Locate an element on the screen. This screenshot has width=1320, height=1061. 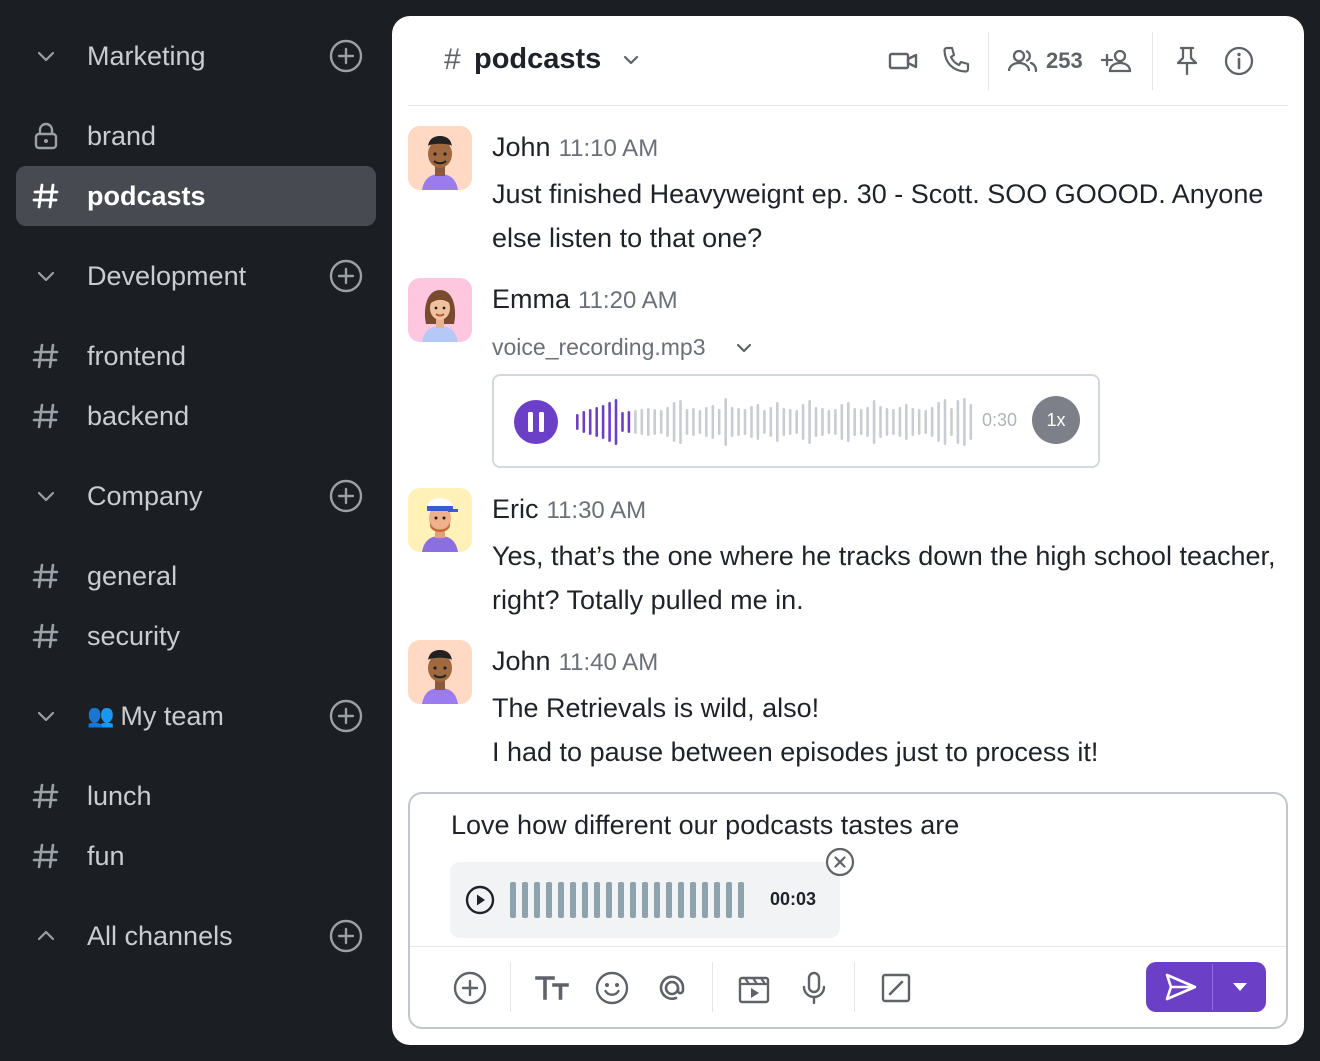
people-emoji-icon: 👥 is located at coordinates (101, 715).